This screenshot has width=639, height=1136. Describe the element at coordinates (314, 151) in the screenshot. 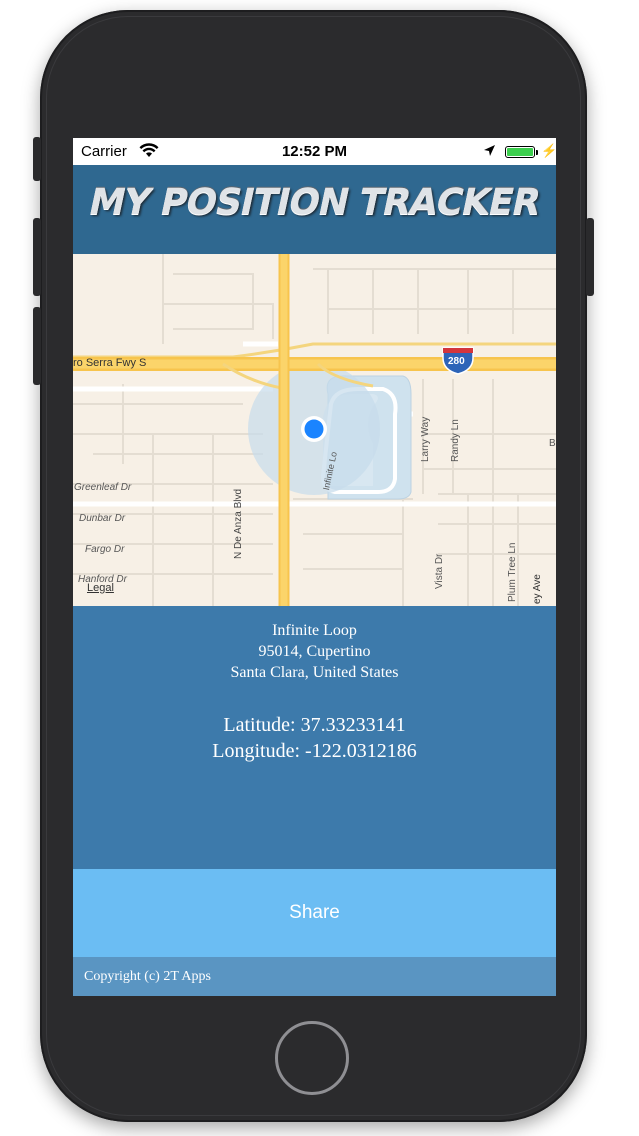

I see `status-bar: Carrier 12:52 PM ⚡` at that location.